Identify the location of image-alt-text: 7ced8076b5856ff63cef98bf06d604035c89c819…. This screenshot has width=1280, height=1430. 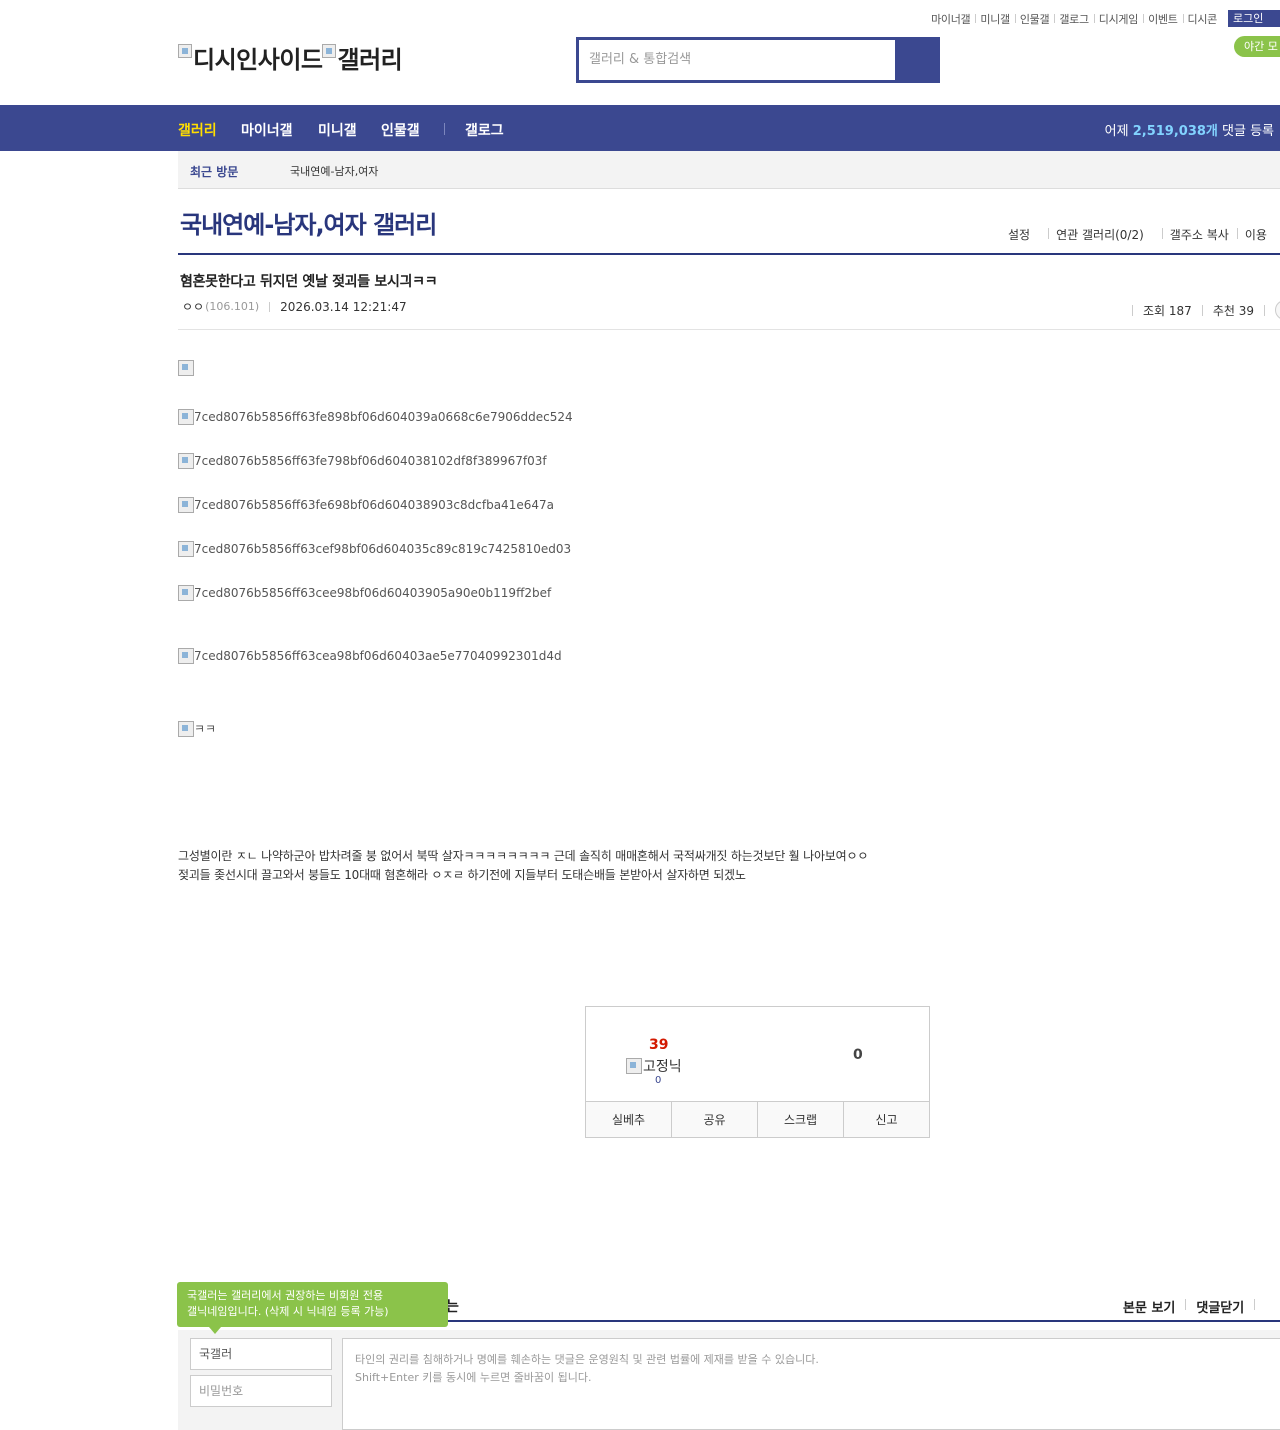
(383, 549).